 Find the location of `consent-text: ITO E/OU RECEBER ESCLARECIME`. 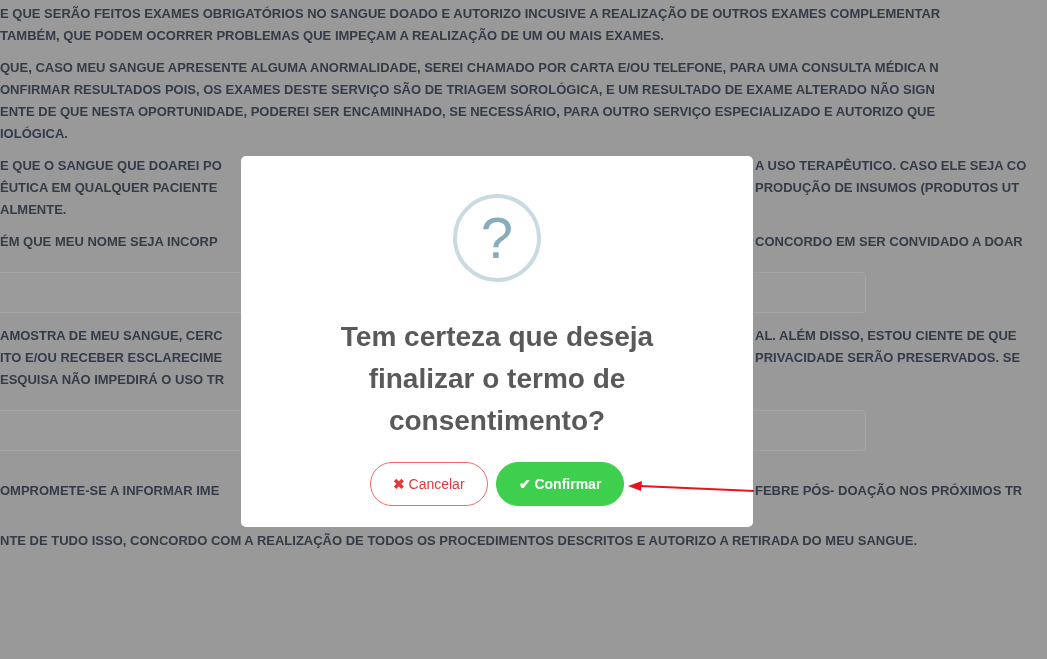

consent-text: ITO E/OU RECEBER ESCLARECIME is located at coordinates (111, 358).